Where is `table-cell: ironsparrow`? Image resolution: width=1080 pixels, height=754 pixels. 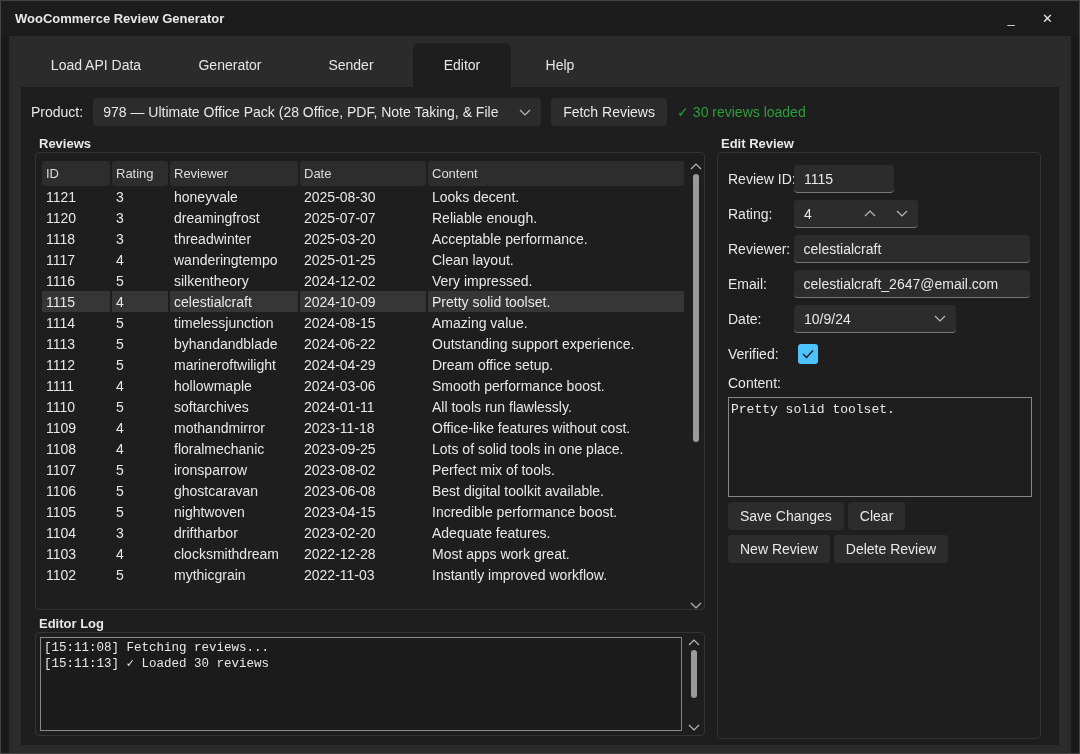
table-cell: ironsparrow is located at coordinates (234, 469).